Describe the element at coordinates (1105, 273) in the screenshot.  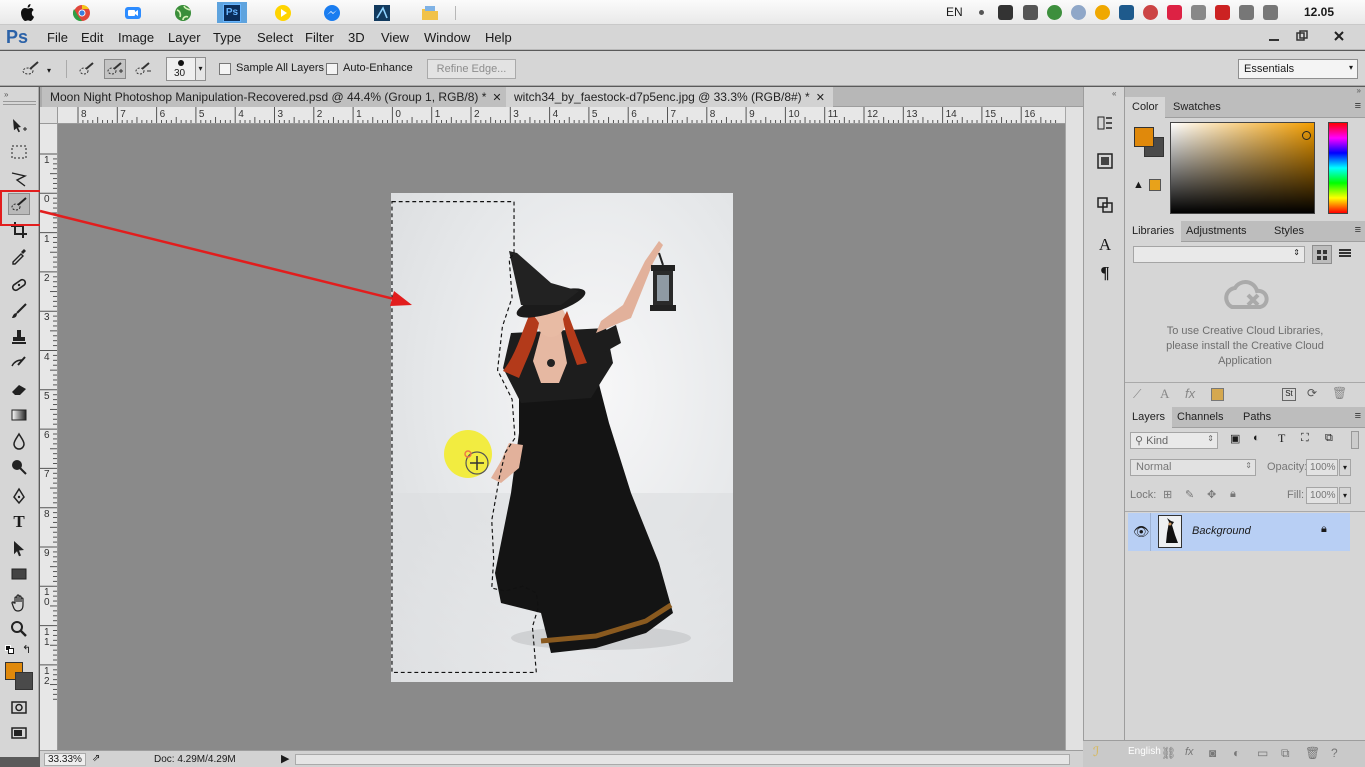
I see `paragraph-panel-icon: ¶` at that location.